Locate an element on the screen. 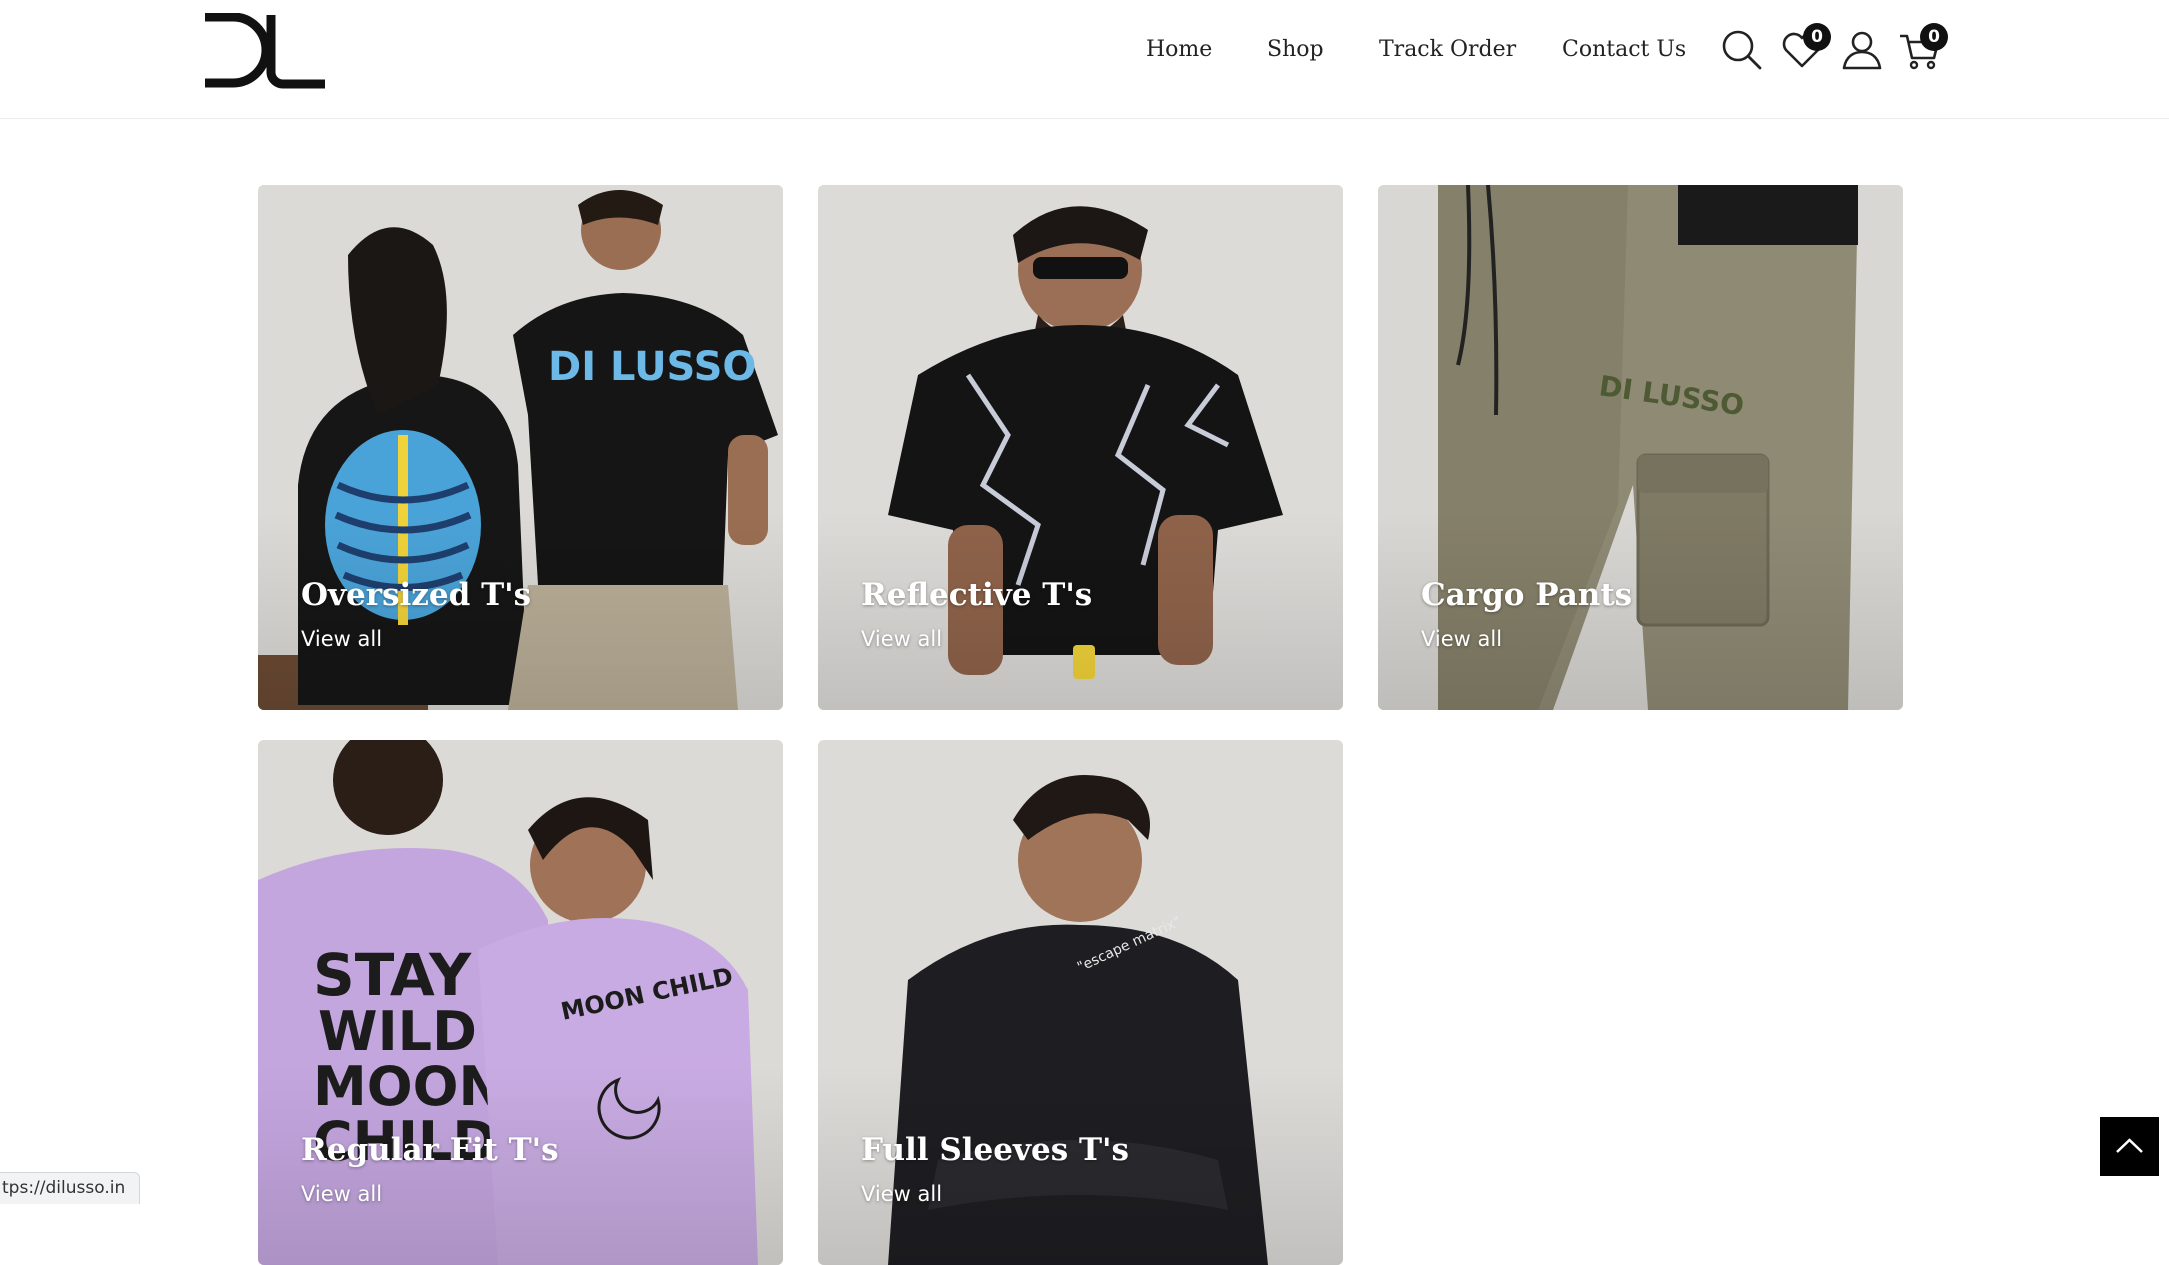 This screenshot has height=1265, width=2169. category-card-oversized: DI LUSSO Oversized T's View all is located at coordinates (520, 447).